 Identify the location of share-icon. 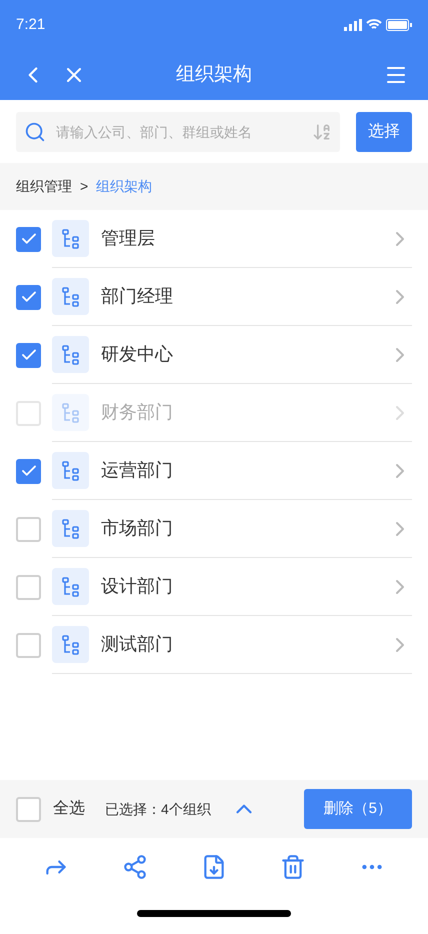
(135, 867).